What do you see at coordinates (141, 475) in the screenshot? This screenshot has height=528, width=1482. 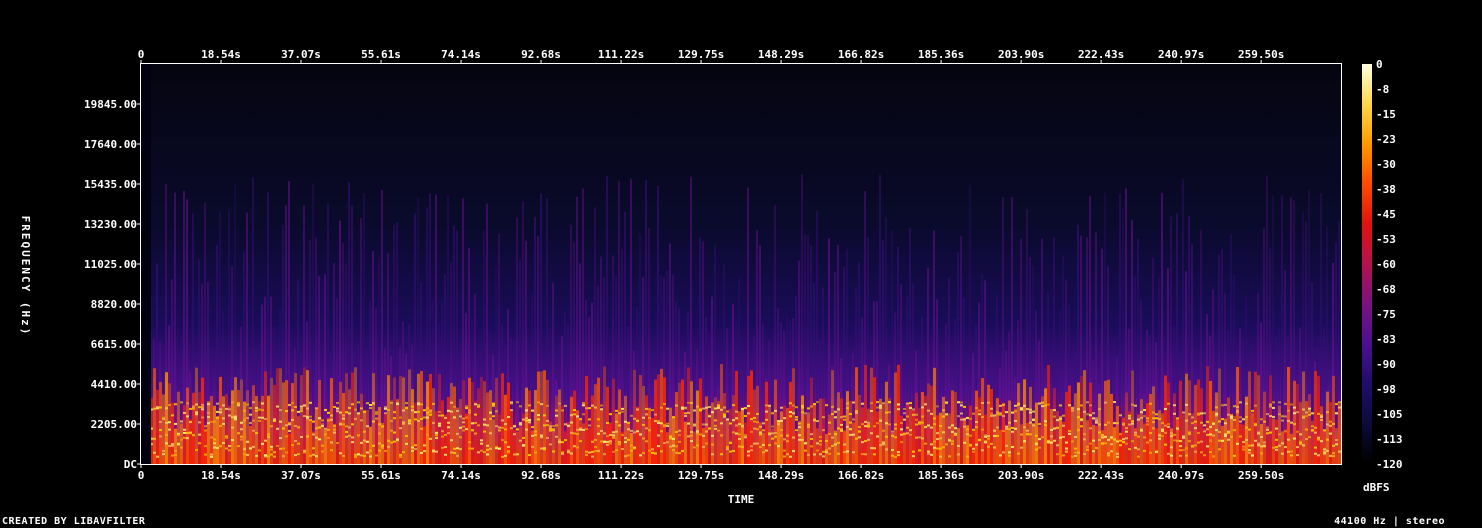 I see `x-tick-label-bottom: 0` at bounding box center [141, 475].